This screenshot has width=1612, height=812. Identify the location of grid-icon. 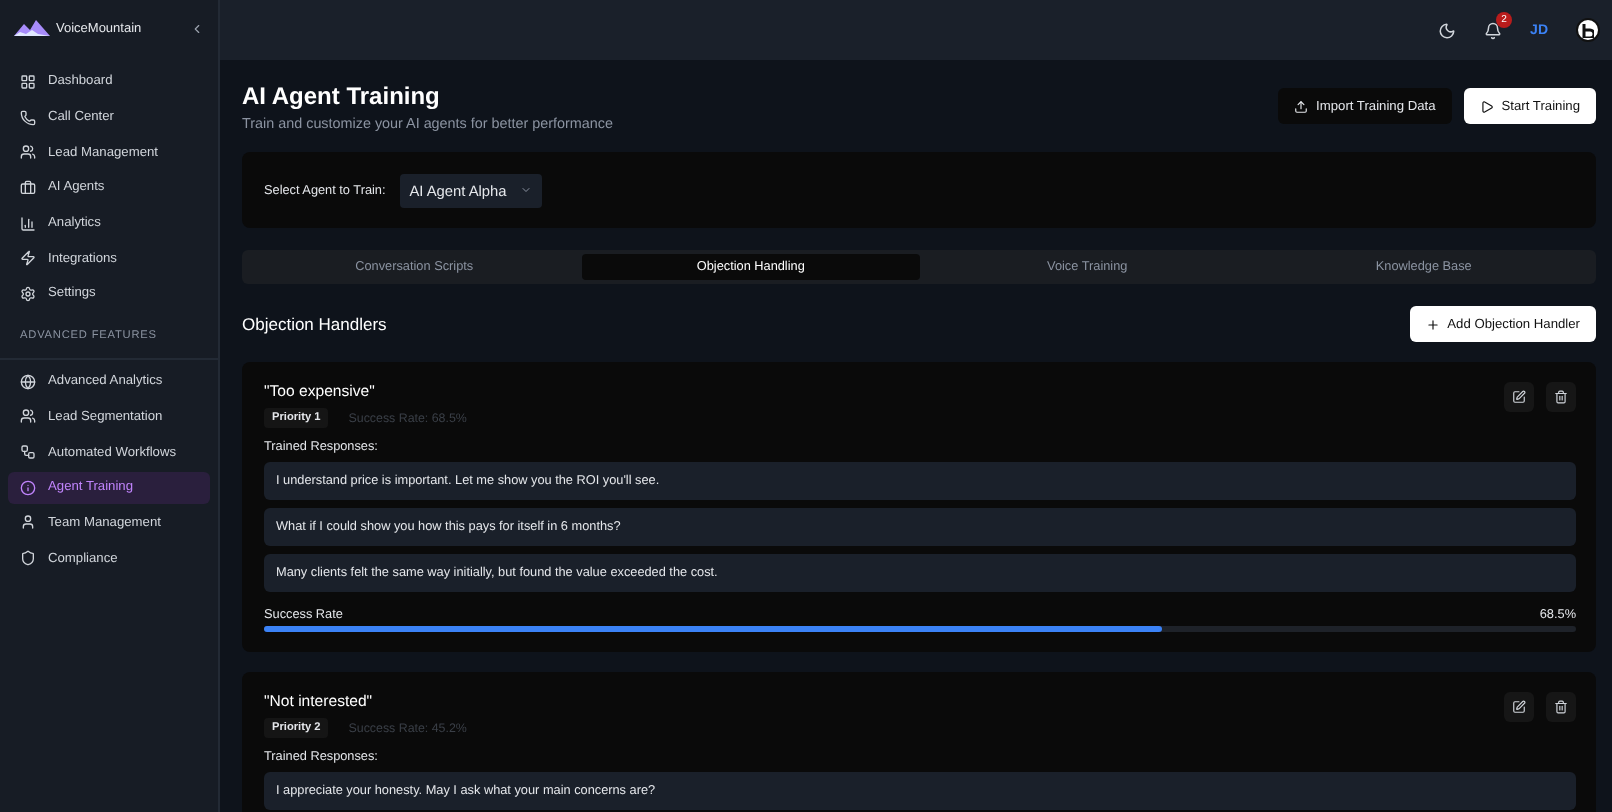
(28, 81).